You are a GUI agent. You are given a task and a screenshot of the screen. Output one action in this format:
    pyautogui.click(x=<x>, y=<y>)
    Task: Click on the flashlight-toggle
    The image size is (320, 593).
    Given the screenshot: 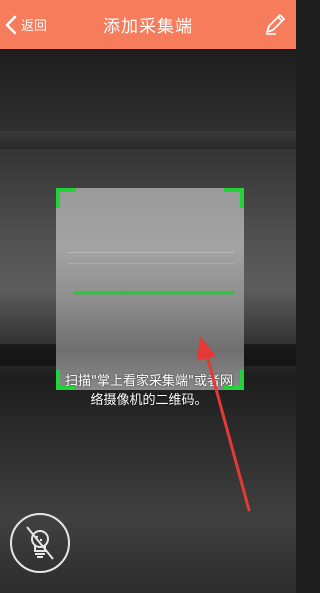 What is the action you would take?
    pyautogui.click(x=40, y=543)
    